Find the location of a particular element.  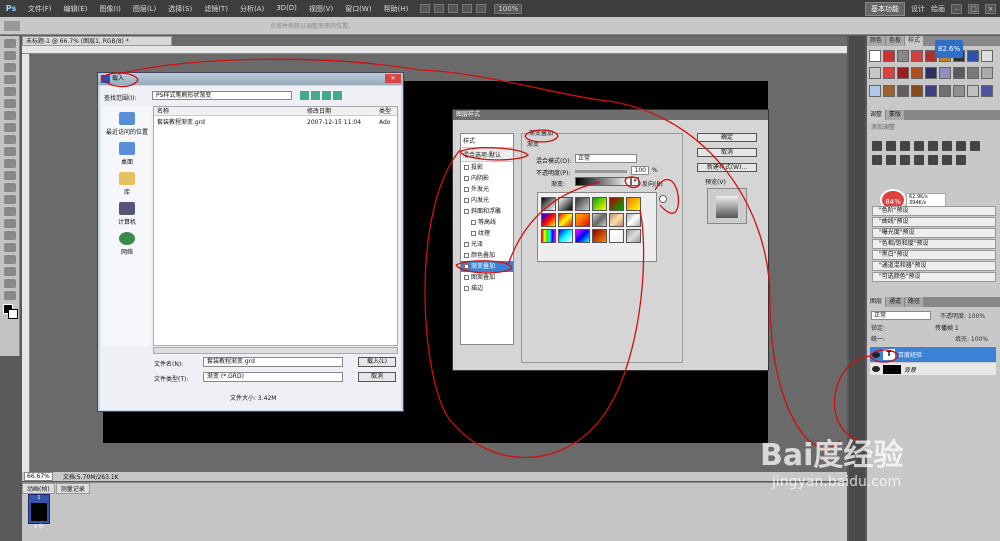

minimize-button: – is located at coordinates (956, 8).